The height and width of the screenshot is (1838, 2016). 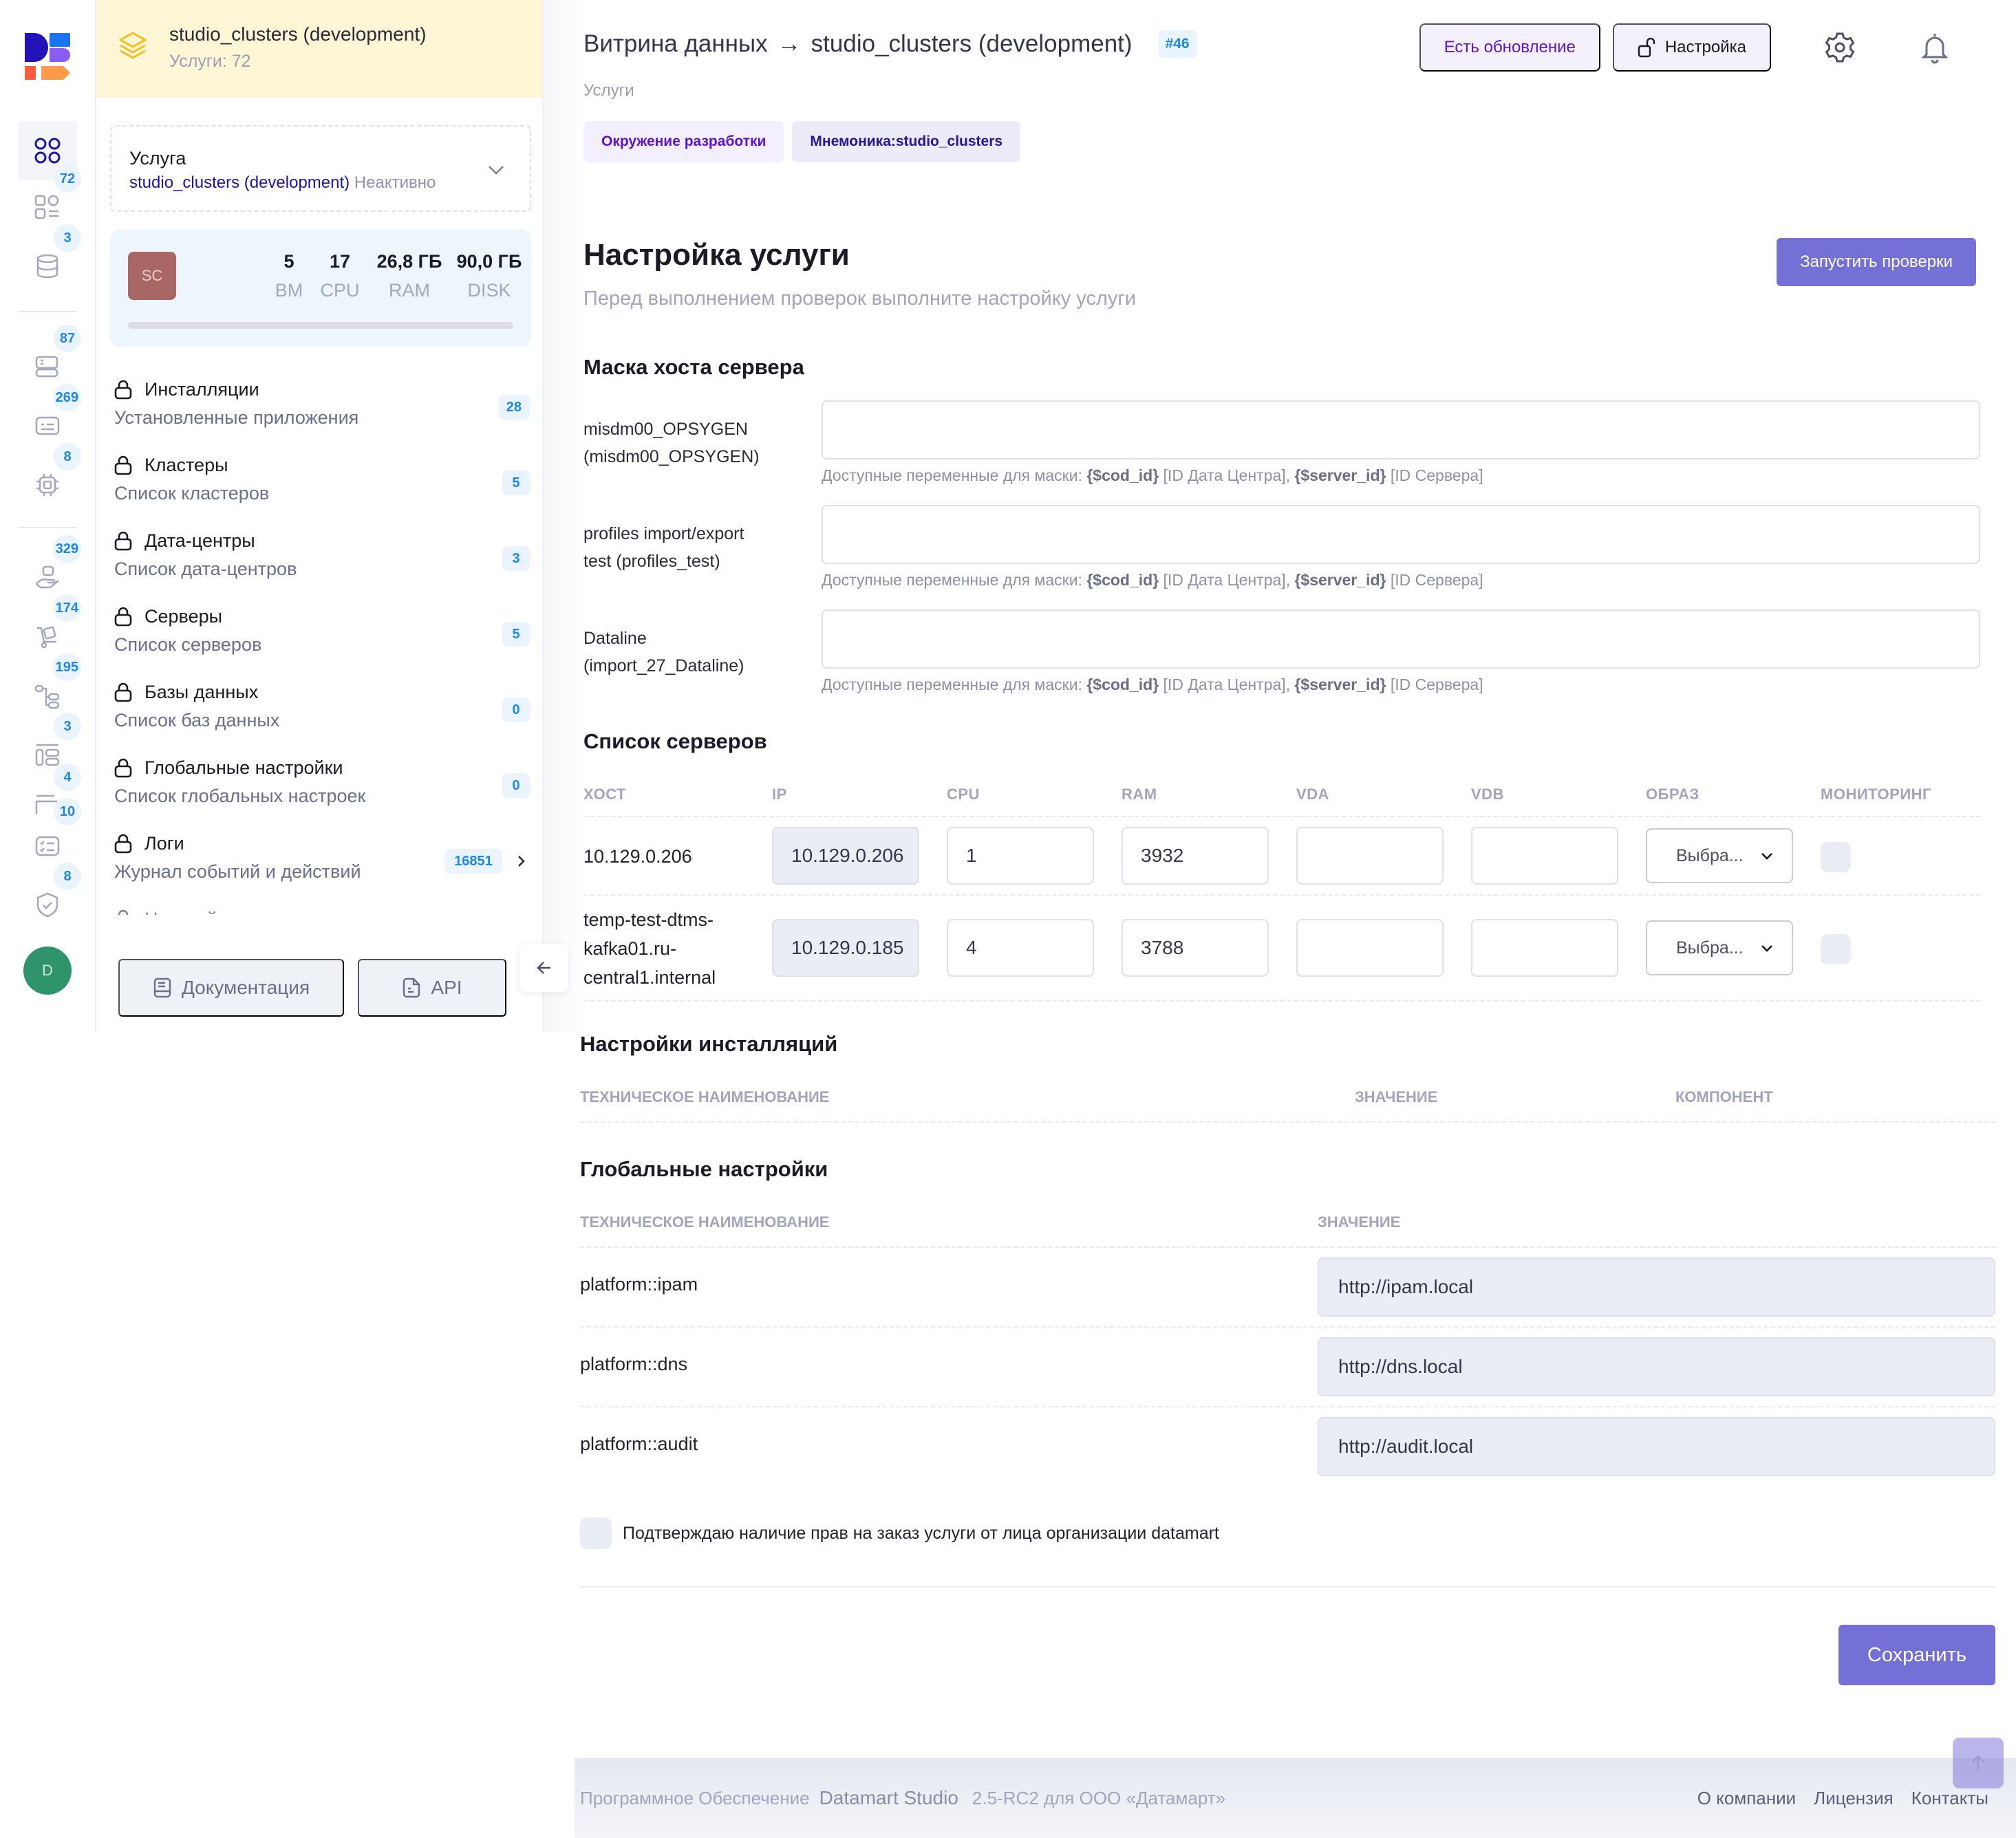 I want to click on rail-hardware: 8, so click(x=49, y=479).